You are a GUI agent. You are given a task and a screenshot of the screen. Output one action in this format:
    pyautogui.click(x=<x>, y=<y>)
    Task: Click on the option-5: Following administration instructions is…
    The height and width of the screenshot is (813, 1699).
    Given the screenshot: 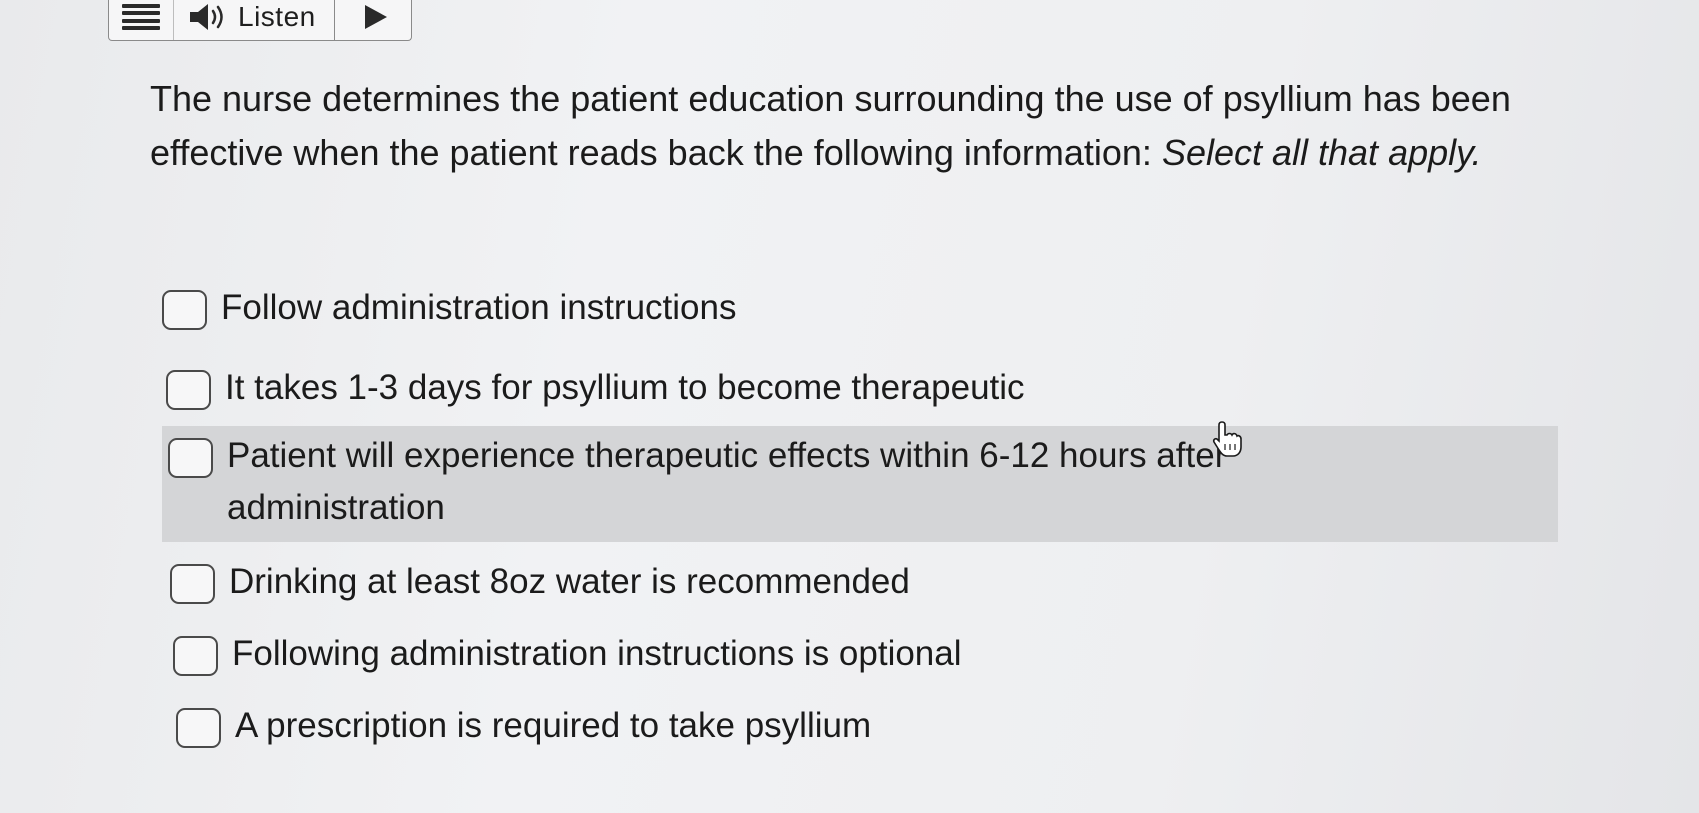 What is the action you would take?
    pyautogui.click(x=673, y=654)
    